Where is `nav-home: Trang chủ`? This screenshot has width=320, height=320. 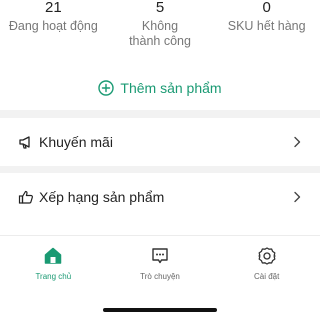 nav-home: Trang chủ is located at coordinates (53, 265).